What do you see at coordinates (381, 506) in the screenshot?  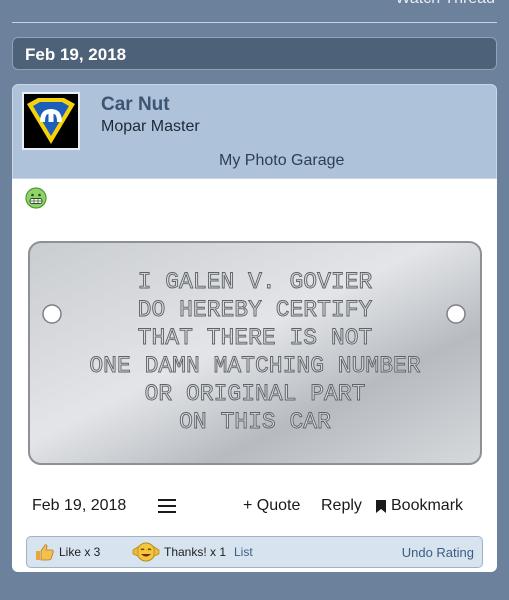 I see `bookmark-icon` at bounding box center [381, 506].